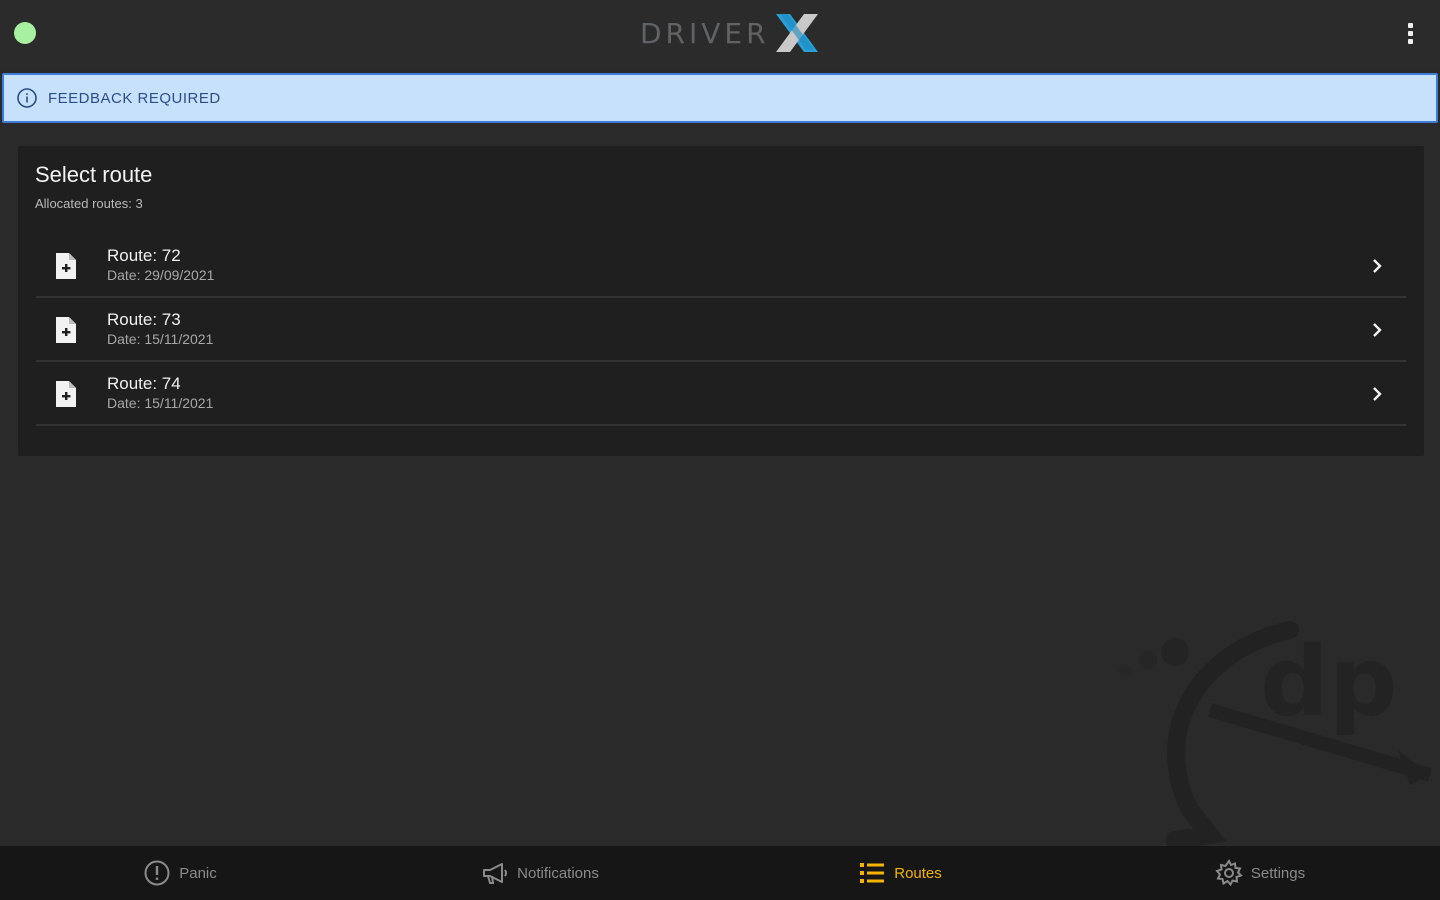  What do you see at coordinates (872, 873) in the screenshot?
I see `list-icon` at bounding box center [872, 873].